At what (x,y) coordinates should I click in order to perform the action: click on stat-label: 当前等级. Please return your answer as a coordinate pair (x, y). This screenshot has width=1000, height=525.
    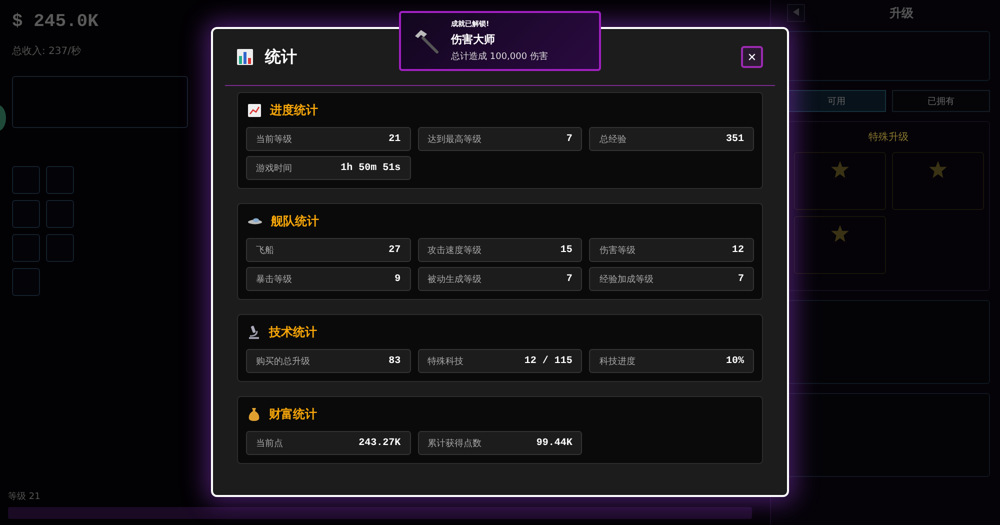
    Looking at the image, I should click on (274, 140).